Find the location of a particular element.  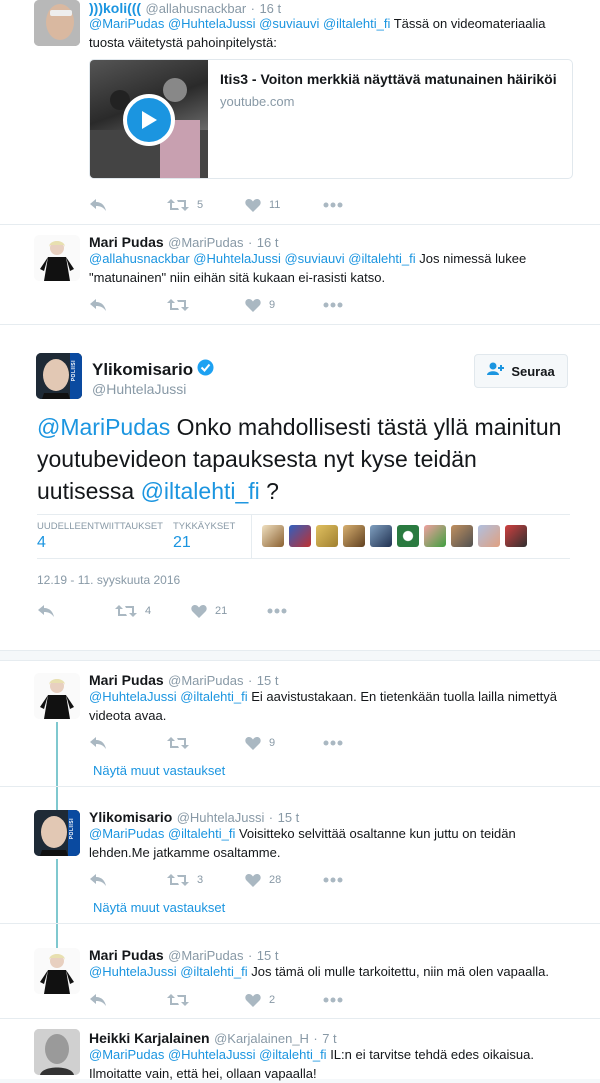

mentions: @MariPudas @iltalehti_fi is located at coordinates (162, 833).